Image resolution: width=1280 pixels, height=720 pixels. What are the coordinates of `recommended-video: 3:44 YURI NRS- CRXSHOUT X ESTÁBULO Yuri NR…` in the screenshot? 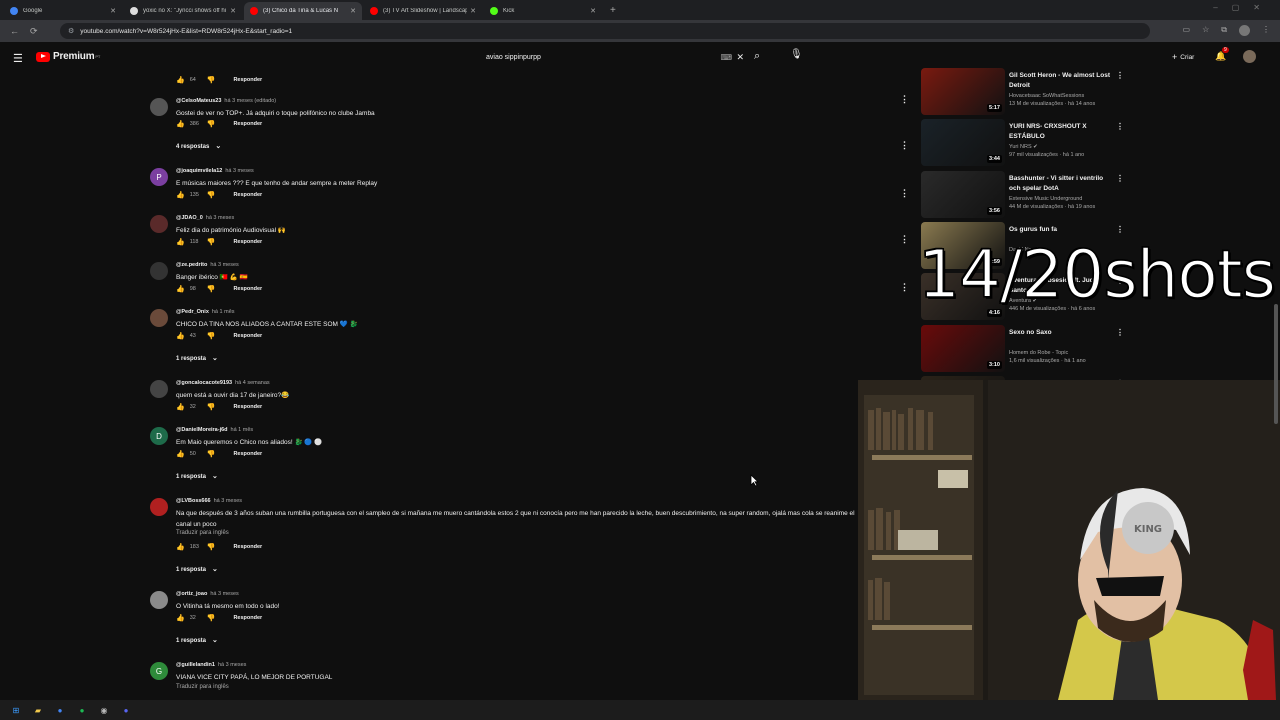 It's located at (1100, 144).